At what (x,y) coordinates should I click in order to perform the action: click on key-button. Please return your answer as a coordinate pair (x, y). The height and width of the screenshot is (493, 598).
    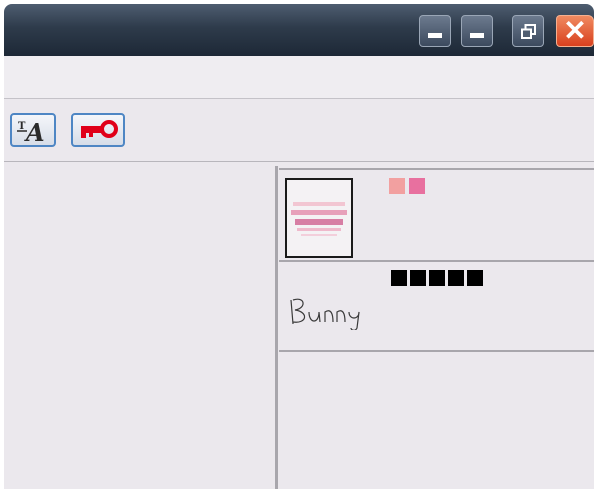
    Looking at the image, I should click on (98, 130).